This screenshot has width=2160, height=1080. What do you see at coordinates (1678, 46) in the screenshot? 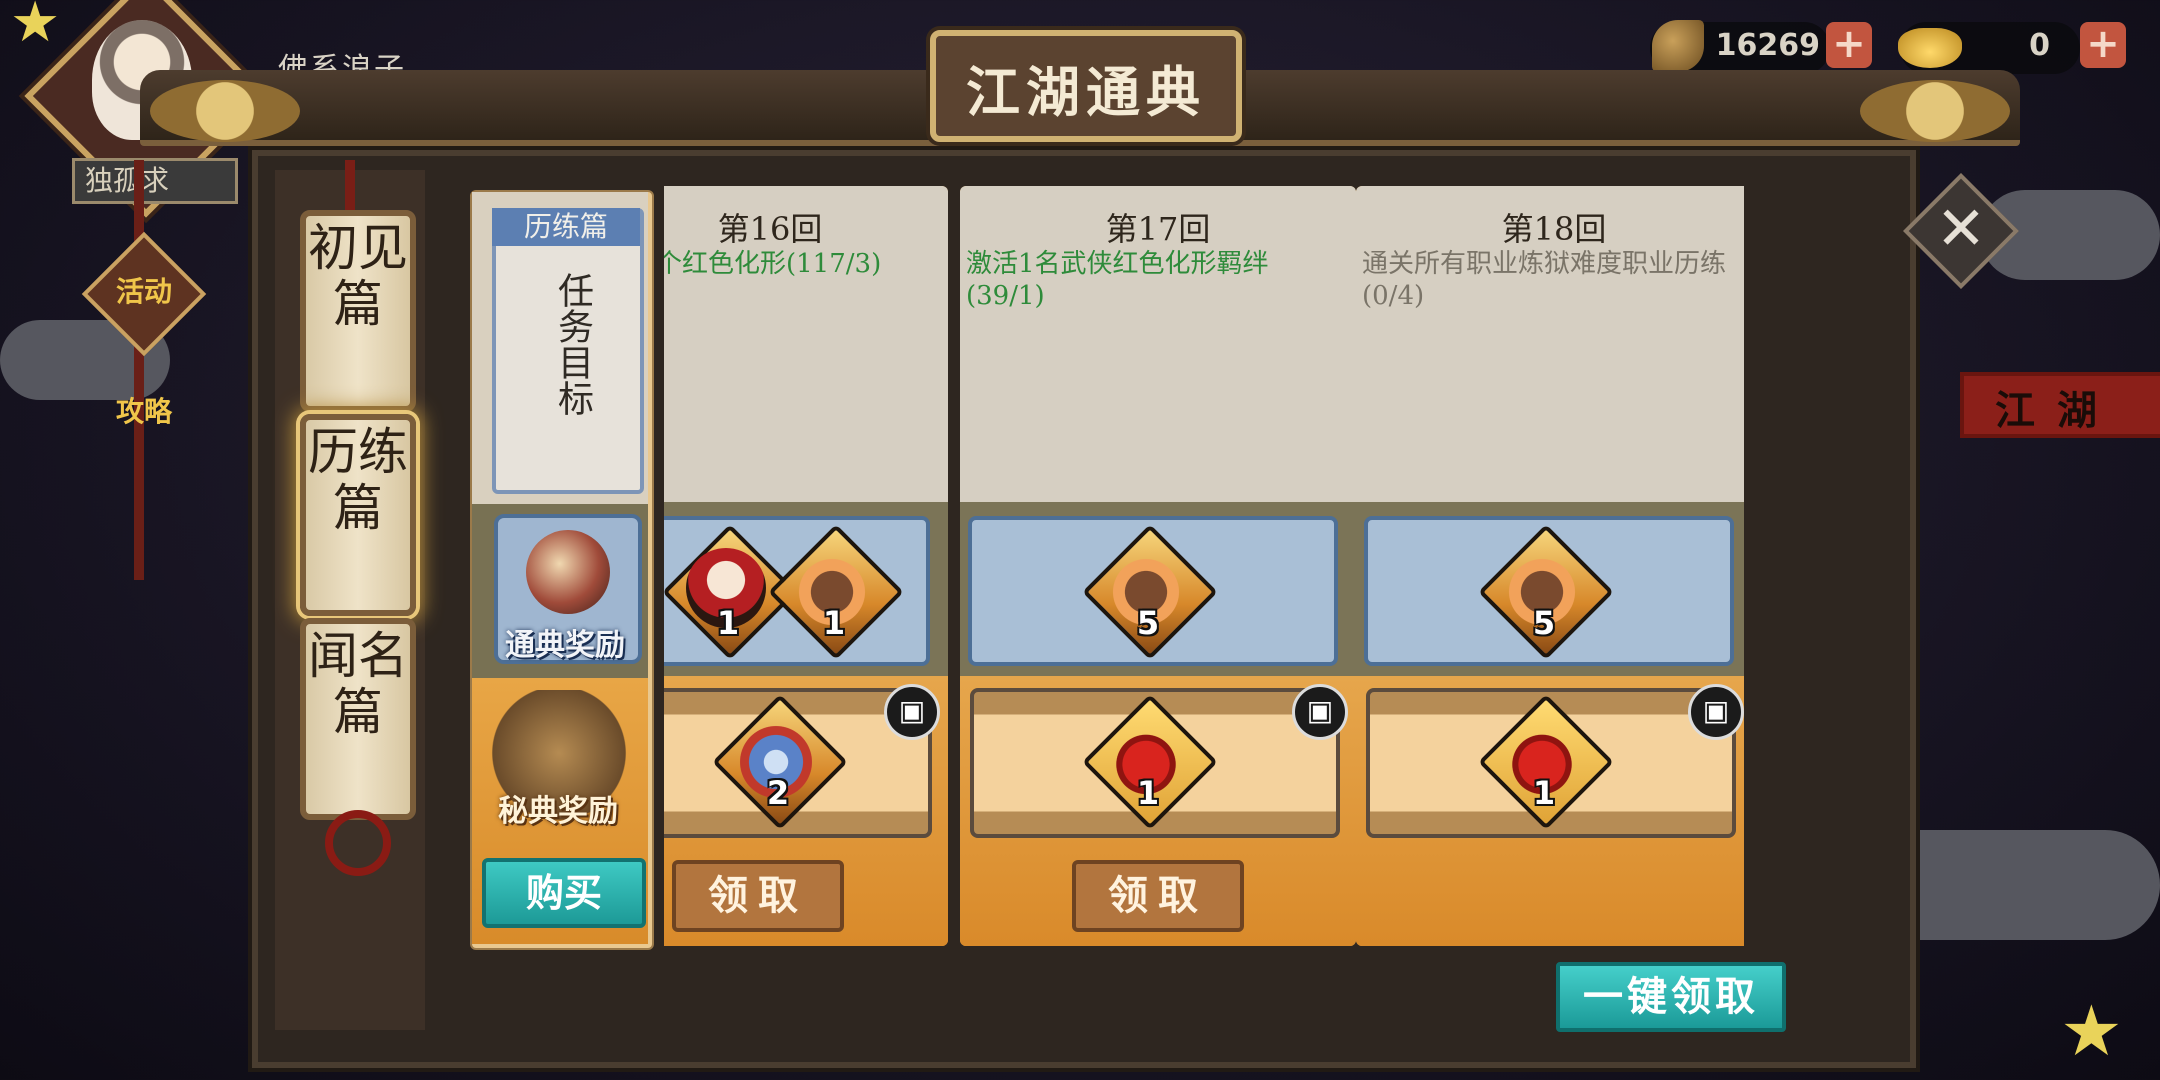
I see `leaf-currency-icon` at bounding box center [1678, 46].